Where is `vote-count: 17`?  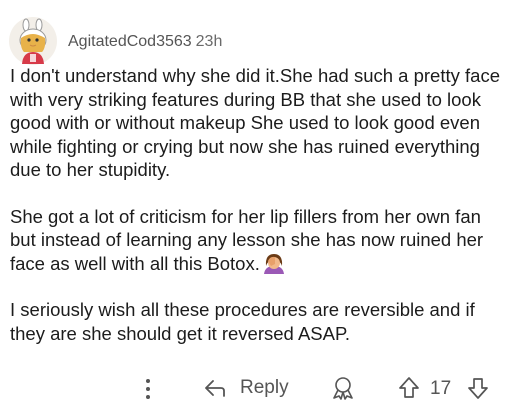 vote-count: 17 is located at coordinates (441, 388).